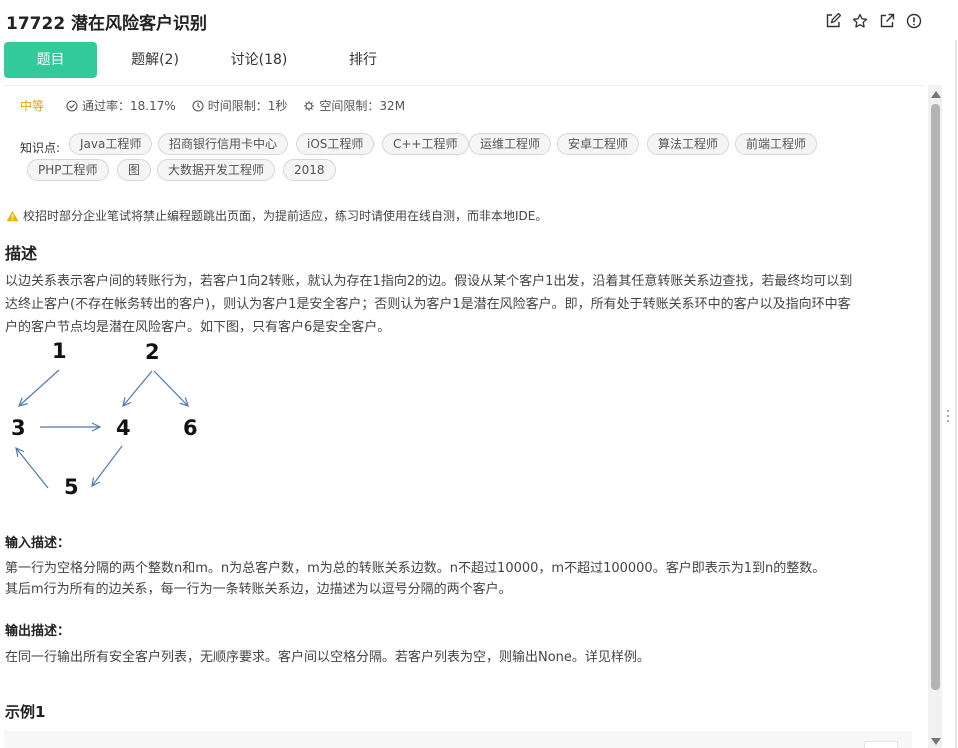 The image size is (958, 748). Describe the element at coordinates (129, 106) in the screenshot. I see `pass-rate-text: 通过率：18.17%` at that location.